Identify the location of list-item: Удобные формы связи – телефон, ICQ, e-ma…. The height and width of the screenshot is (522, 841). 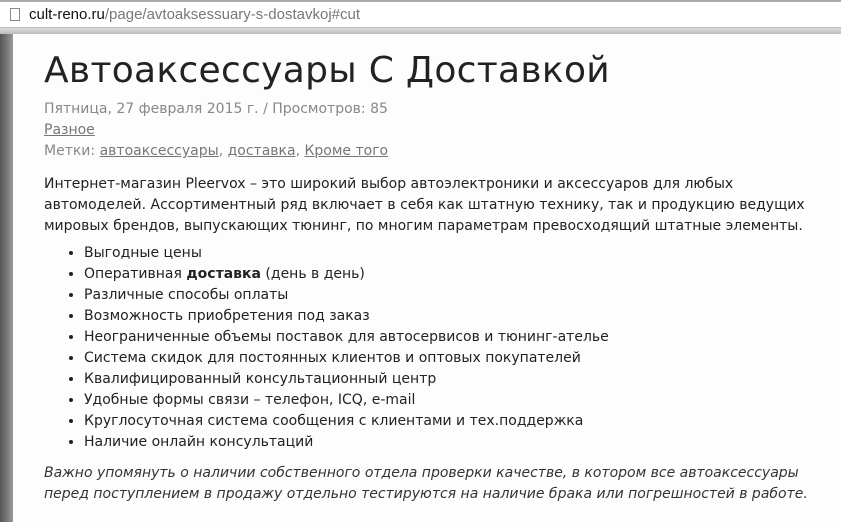
(454, 400).